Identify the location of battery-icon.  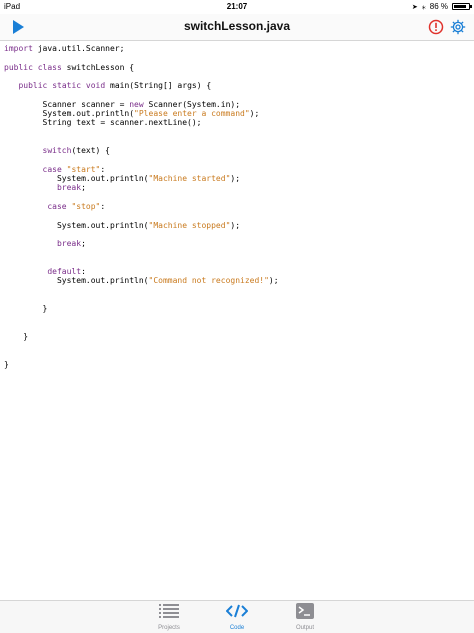
(462, 6).